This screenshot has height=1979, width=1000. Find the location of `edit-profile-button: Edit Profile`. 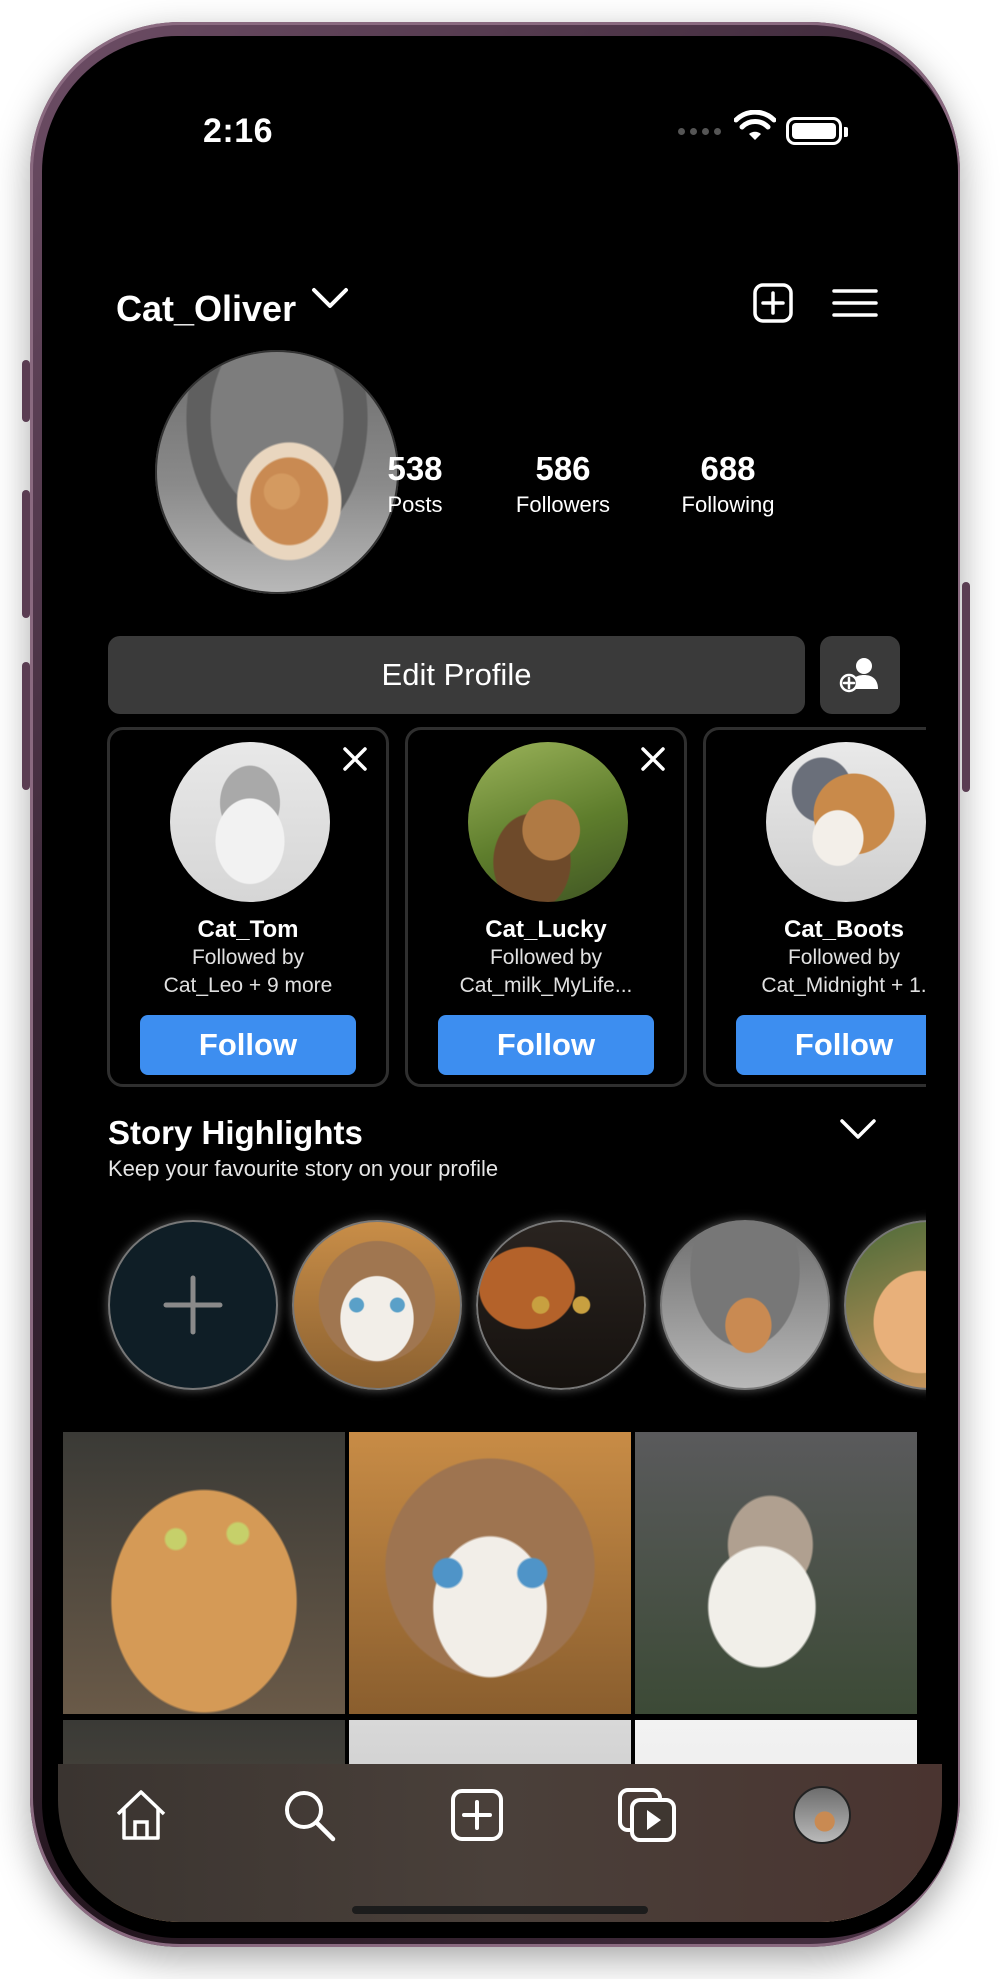

edit-profile-button: Edit Profile is located at coordinates (456, 675).